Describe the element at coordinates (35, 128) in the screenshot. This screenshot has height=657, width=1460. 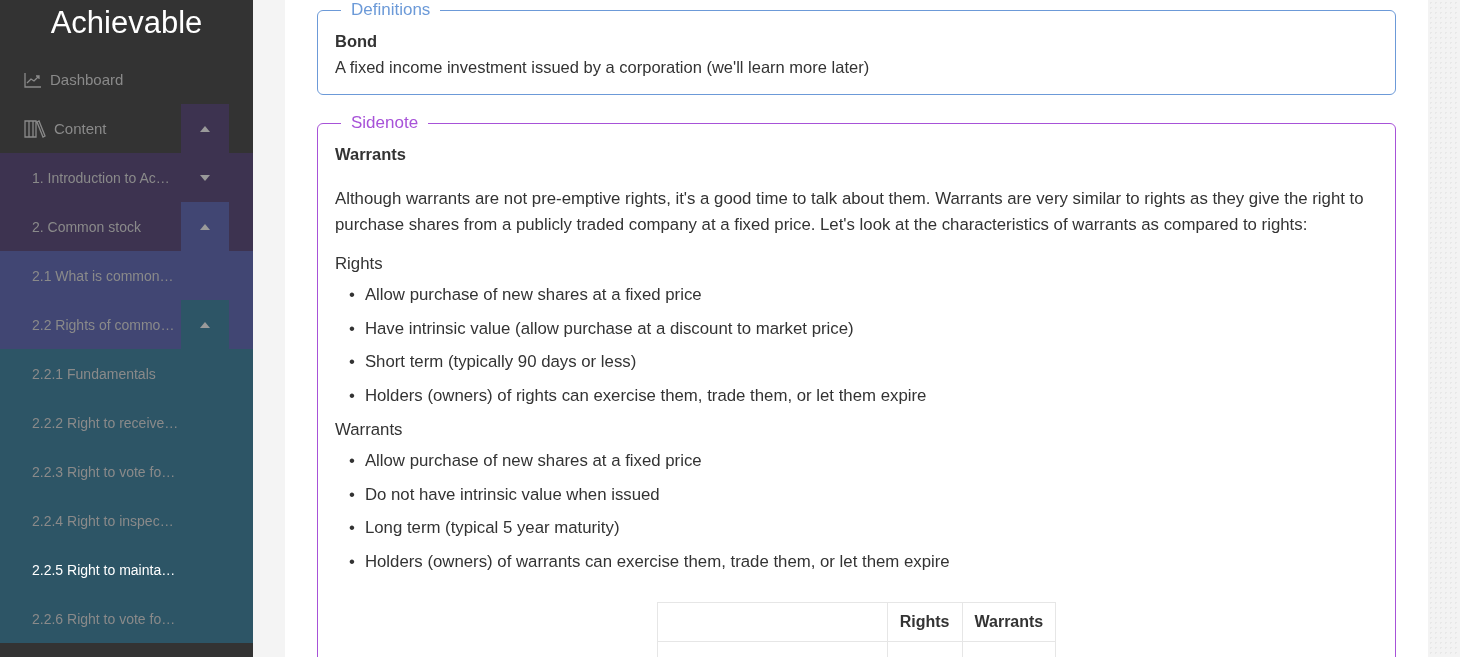
I see `books-icon` at that location.